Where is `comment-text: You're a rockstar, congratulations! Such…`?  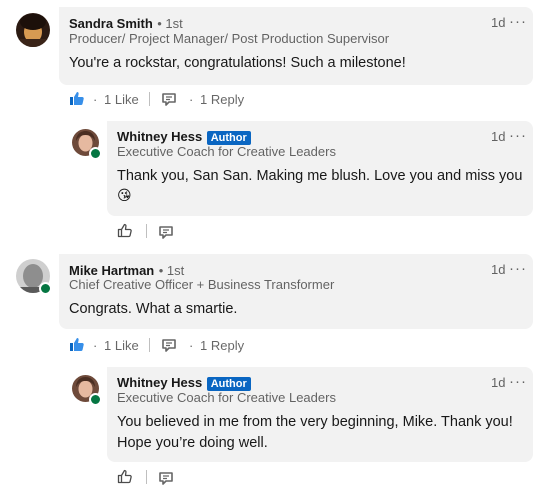 comment-text: You're a rockstar, congratulations! Such… is located at coordinates (237, 63).